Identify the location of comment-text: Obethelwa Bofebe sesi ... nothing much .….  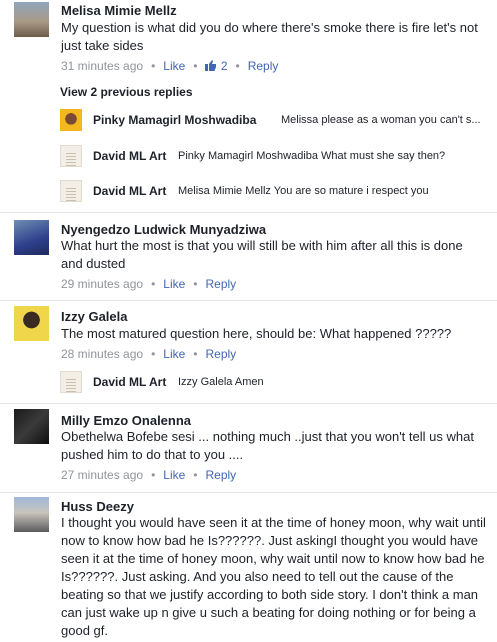
(267, 445).